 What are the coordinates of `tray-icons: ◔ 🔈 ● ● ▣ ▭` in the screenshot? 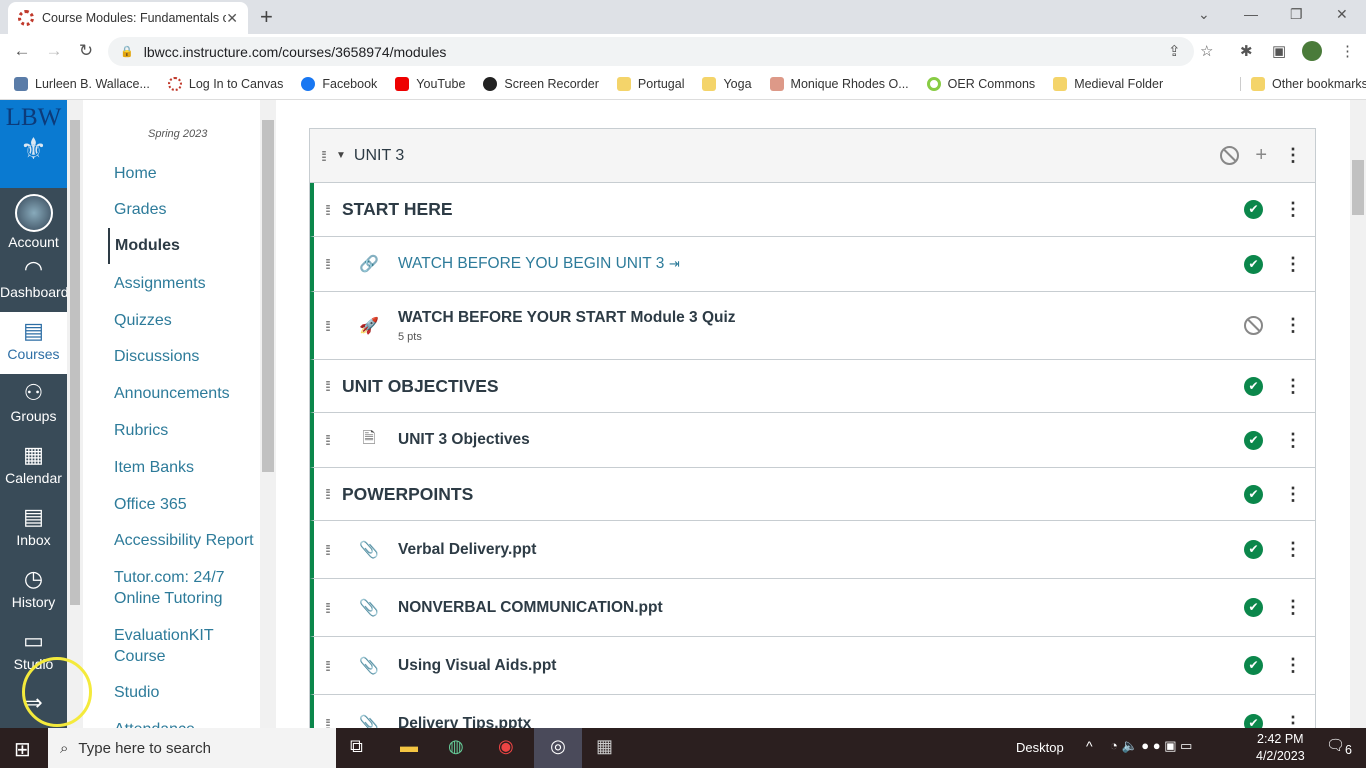 It's located at (1151, 746).